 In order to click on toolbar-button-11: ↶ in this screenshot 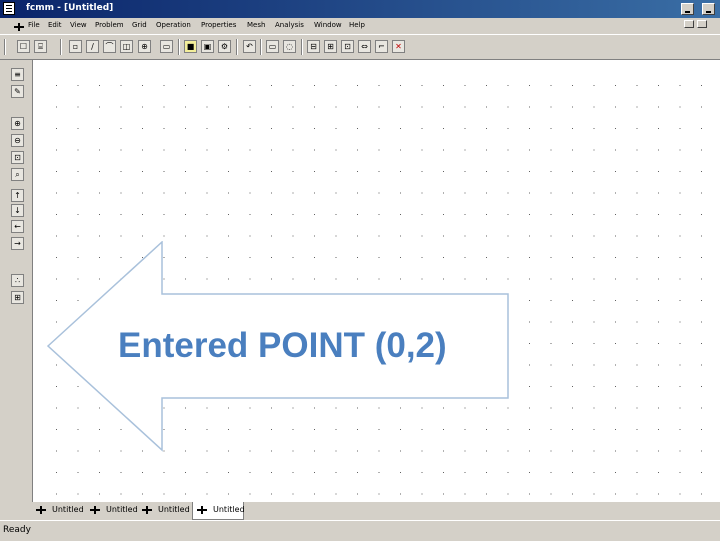, I will do `click(249, 46)`.